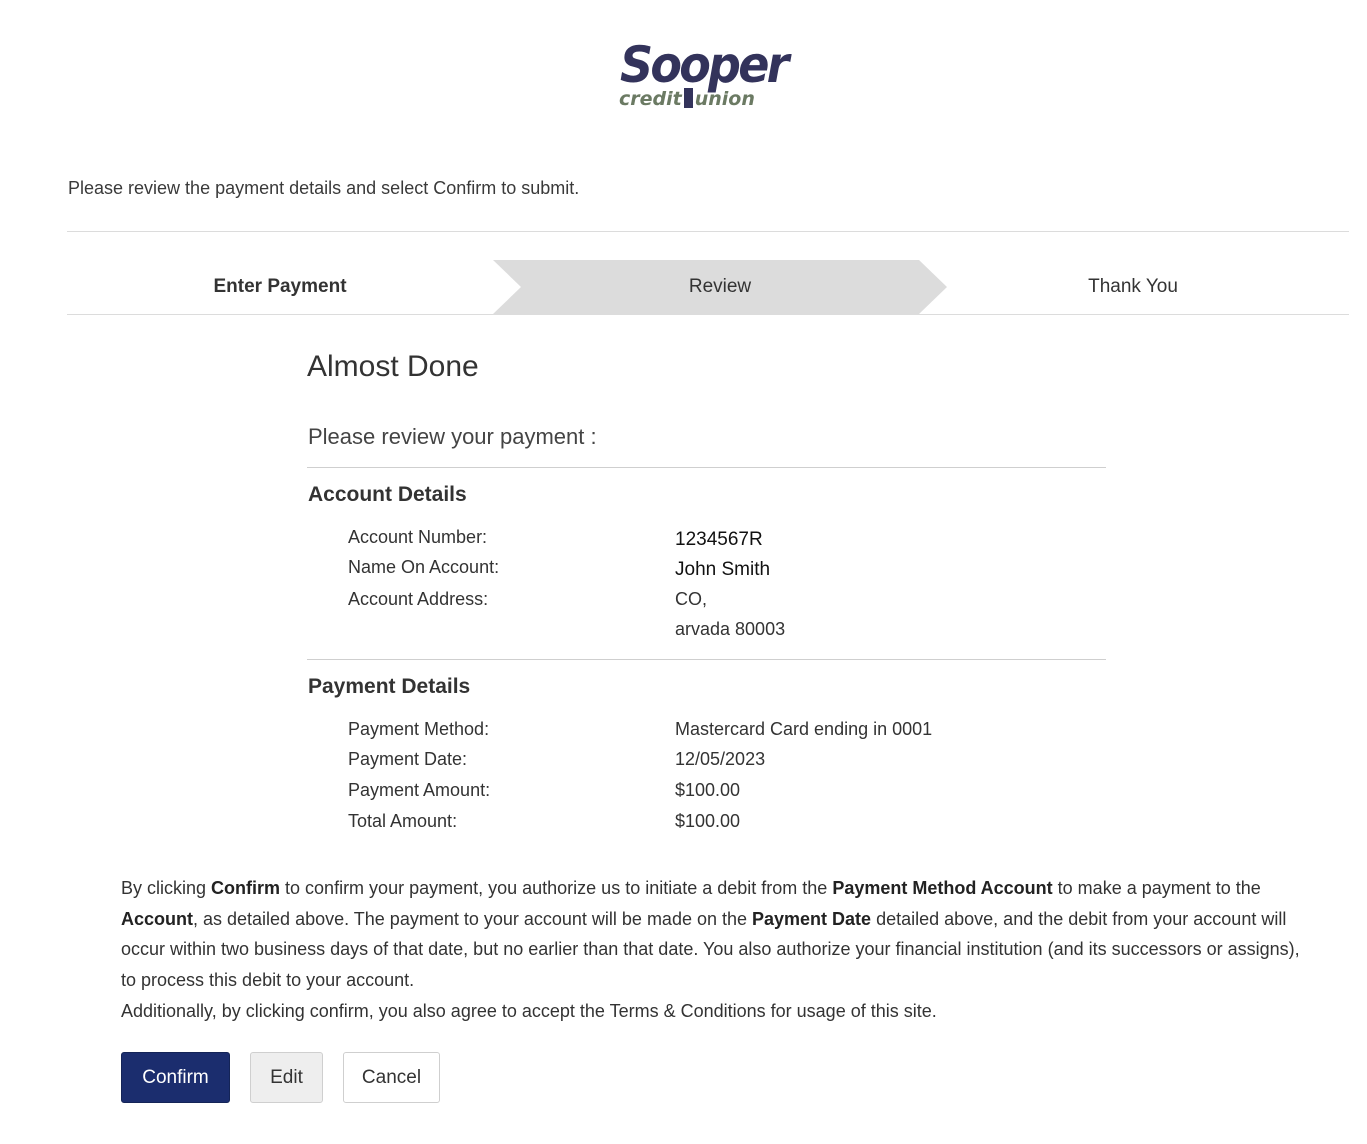  I want to click on legal-text: to make a payment to the, so click(1156, 888).